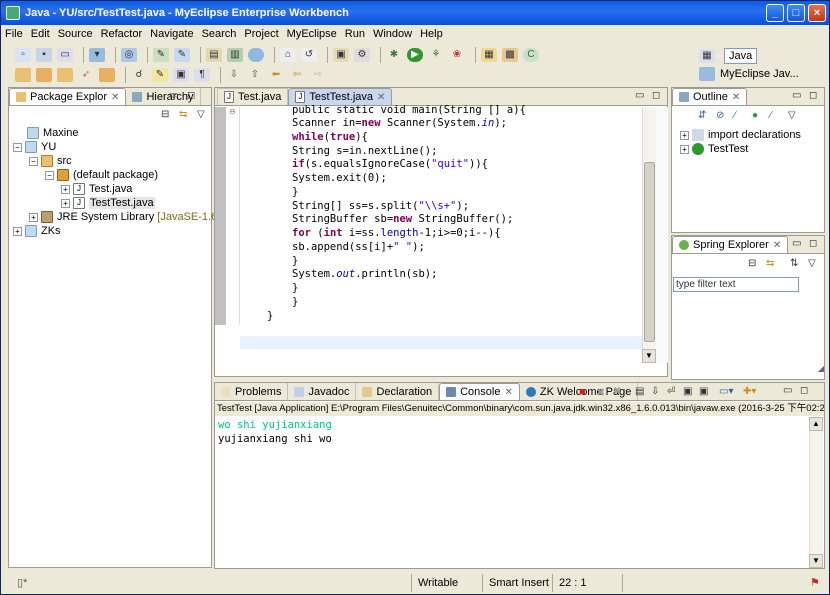 This screenshot has height=595, width=830. I want to click on debug-icon: ✱, so click(394, 55).